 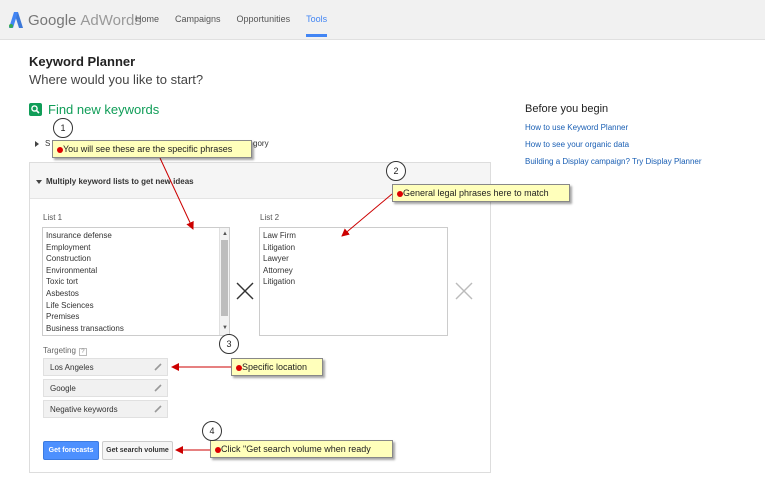 I want to click on callout-4-text: Click "Get search volume when ready, so click(x=296, y=449).